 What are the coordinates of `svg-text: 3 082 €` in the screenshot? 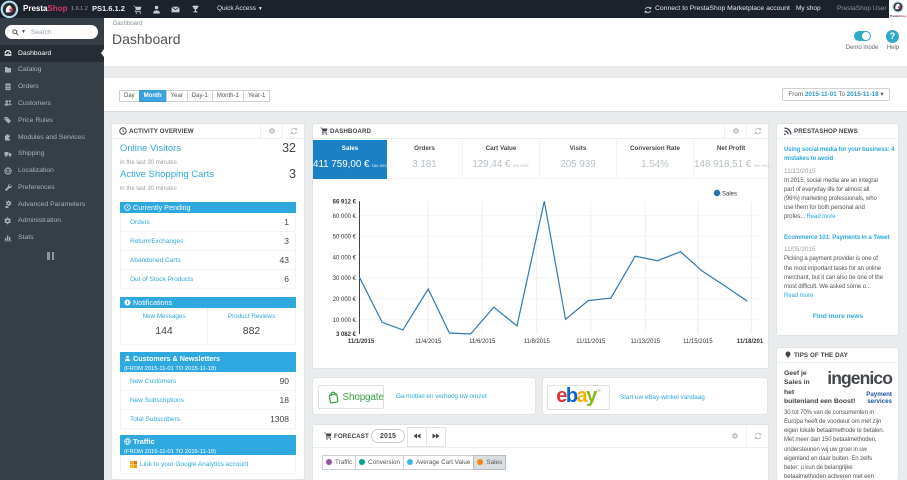 It's located at (346, 335).